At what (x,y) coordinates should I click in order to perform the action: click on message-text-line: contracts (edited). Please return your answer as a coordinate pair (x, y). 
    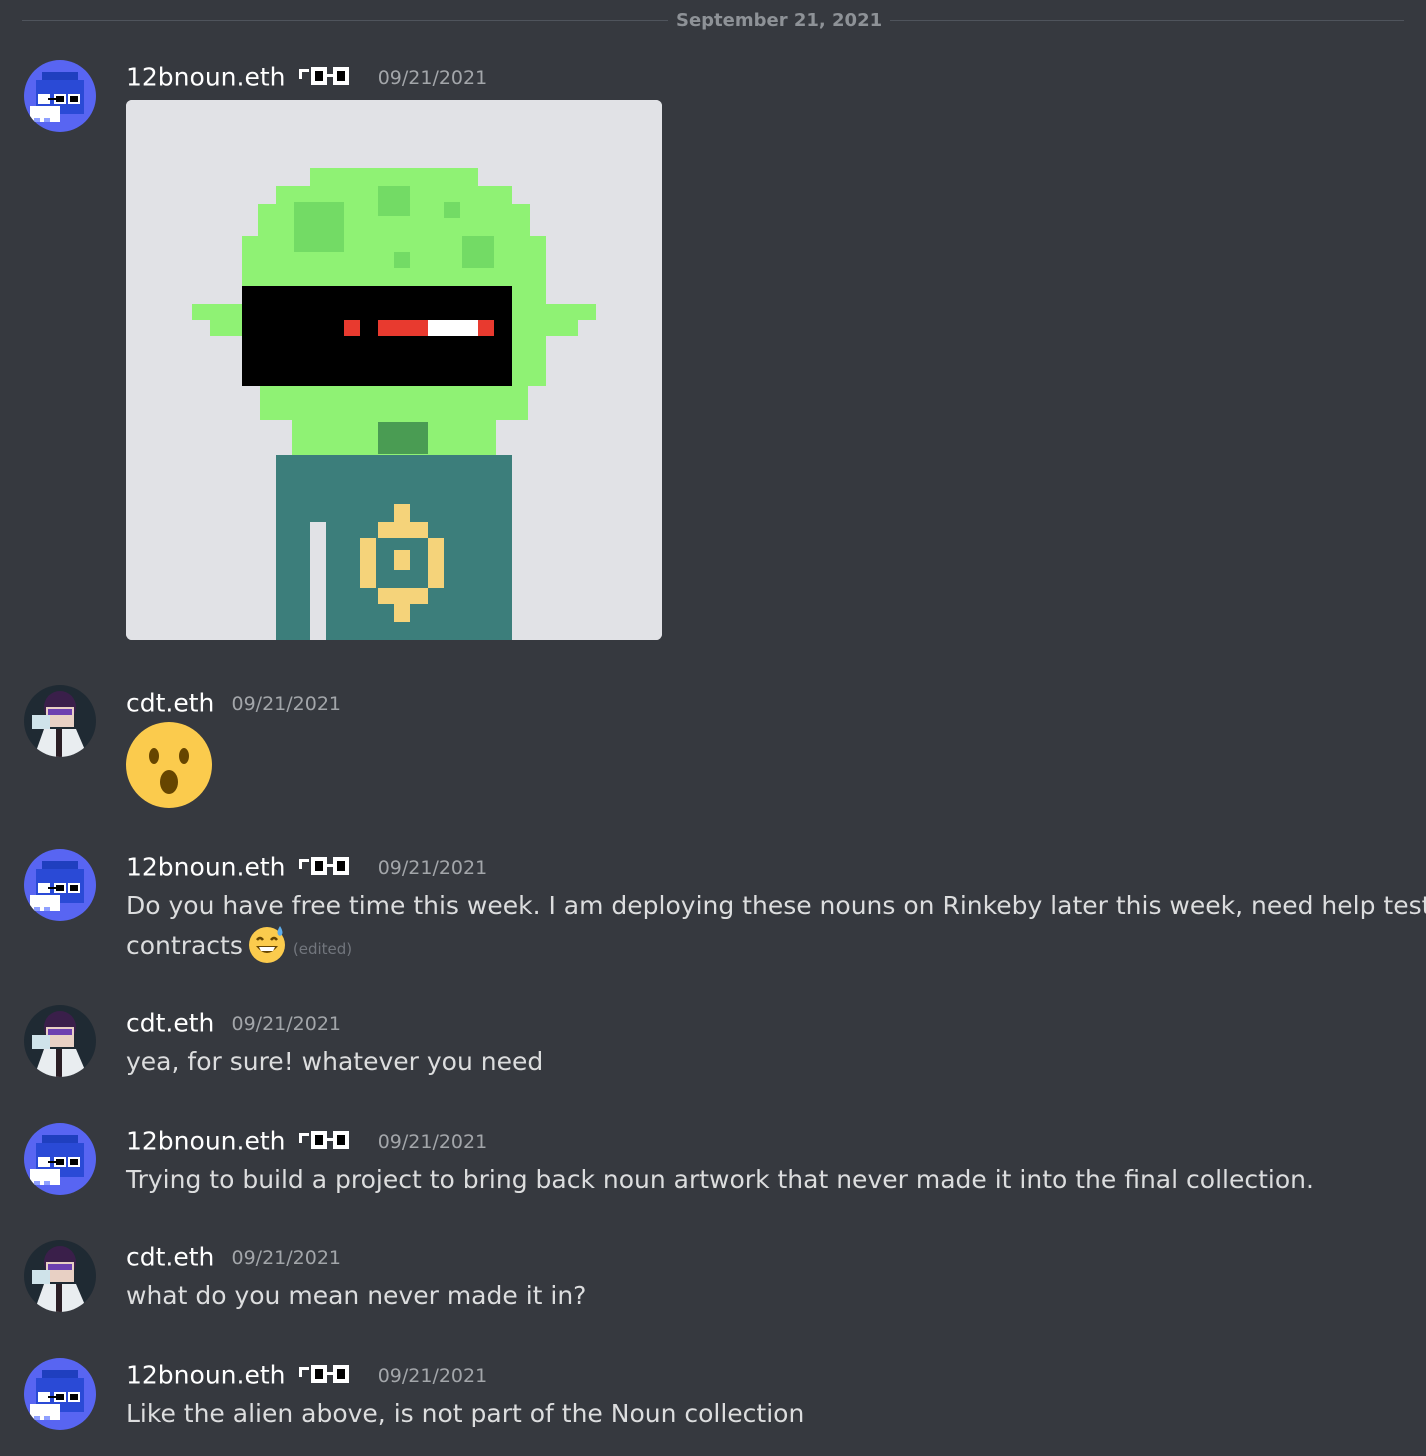
    Looking at the image, I should click on (761, 947).